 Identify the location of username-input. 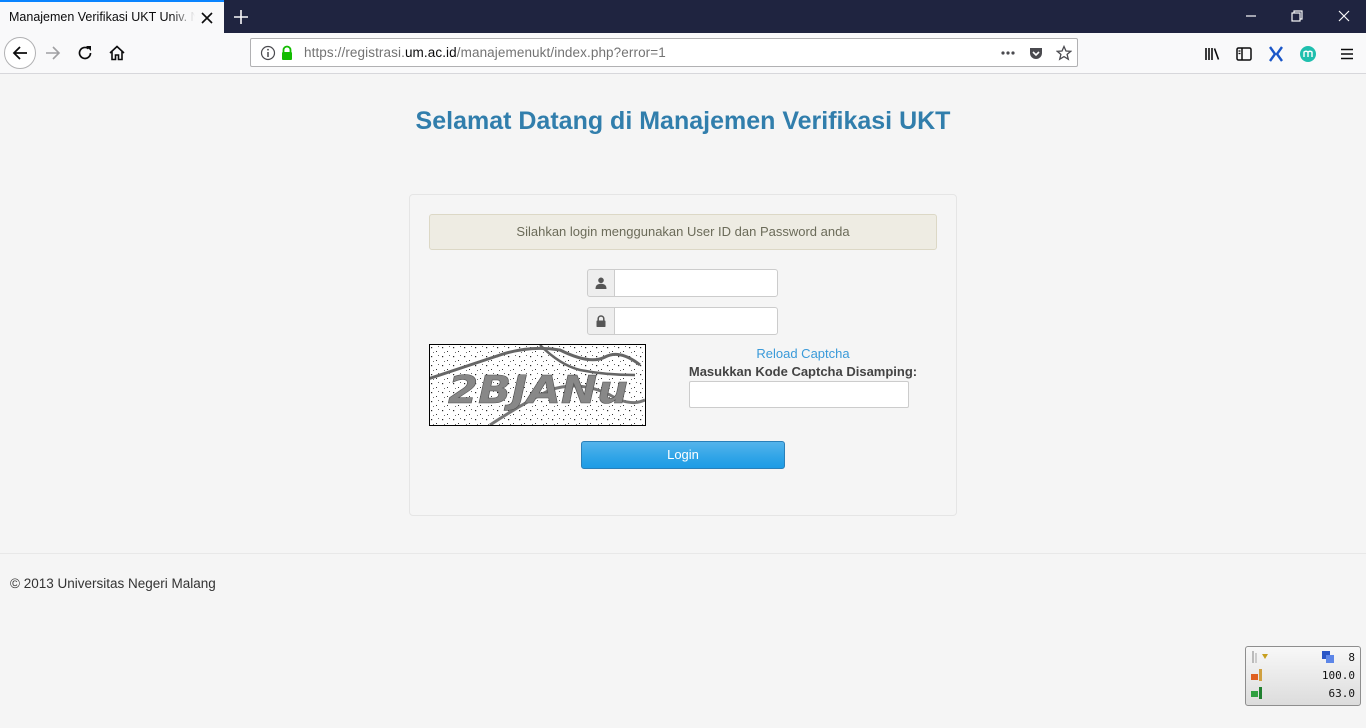
(696, 283).